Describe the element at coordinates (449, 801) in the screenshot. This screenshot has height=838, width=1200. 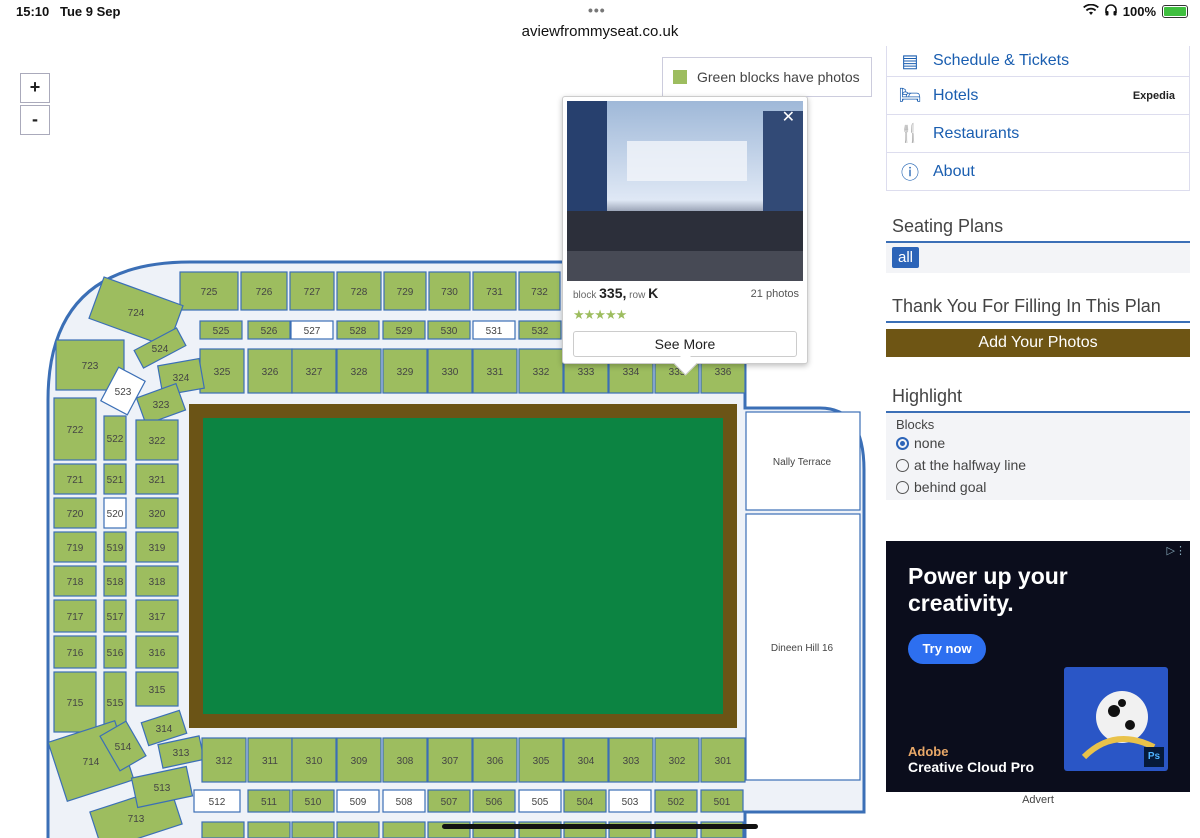
I see `seat-block-507: 507` at that location.